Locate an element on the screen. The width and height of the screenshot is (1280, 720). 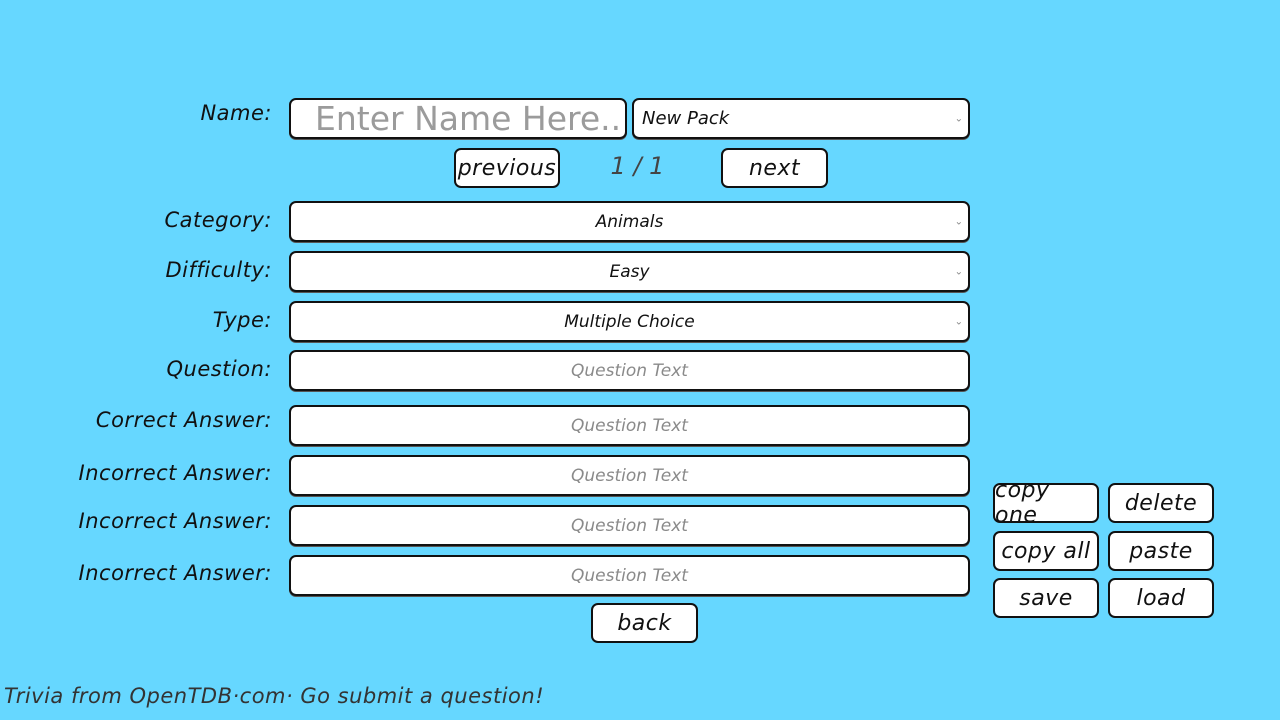
pack-name-placeholder: Enter Name Here.. is located at coordinates (468, 118).